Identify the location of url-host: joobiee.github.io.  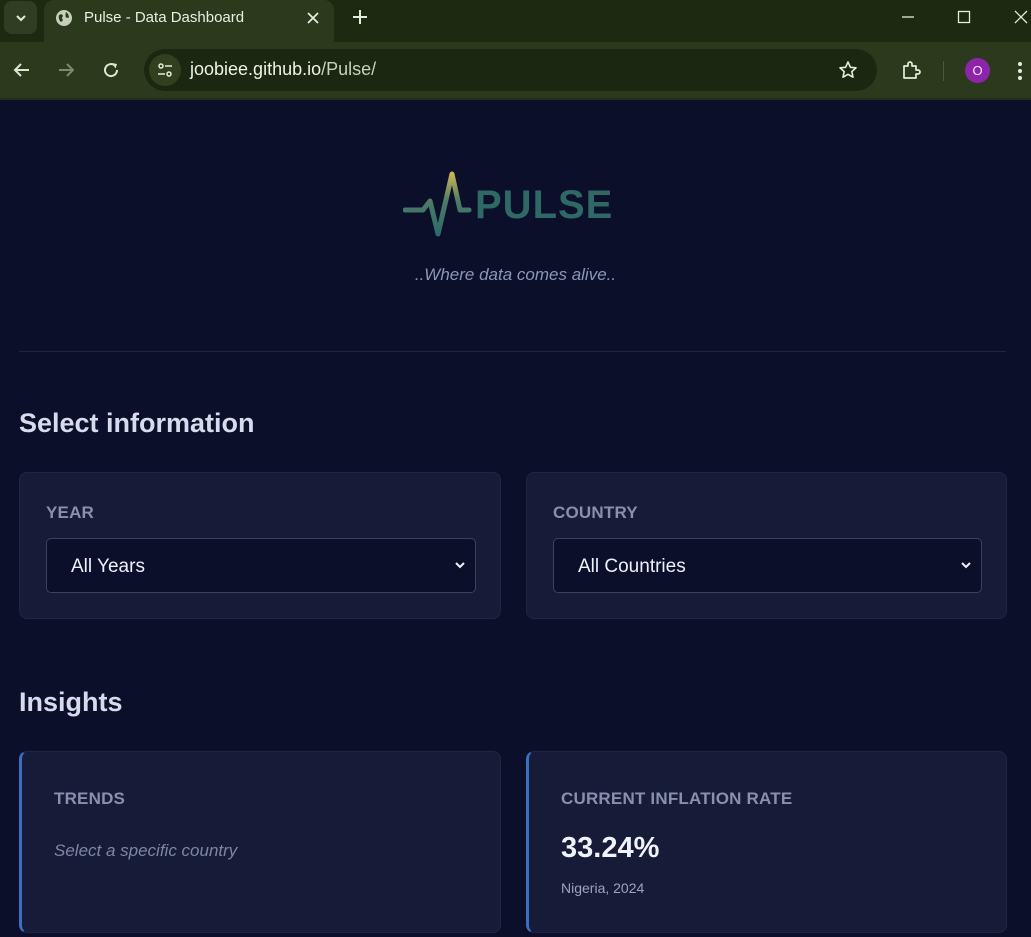
(256, 69).